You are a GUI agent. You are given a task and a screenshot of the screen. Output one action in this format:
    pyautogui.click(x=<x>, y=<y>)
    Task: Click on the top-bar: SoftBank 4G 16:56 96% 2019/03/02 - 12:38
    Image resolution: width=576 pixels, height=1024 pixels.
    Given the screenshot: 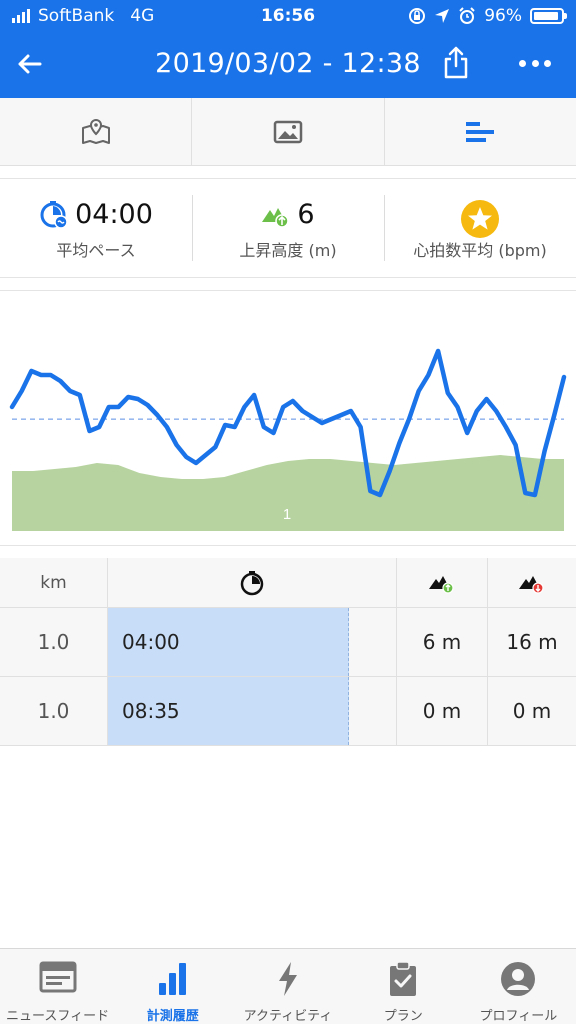 What is the action you would take?
    pyautogui.click(x=288, y=49)
    